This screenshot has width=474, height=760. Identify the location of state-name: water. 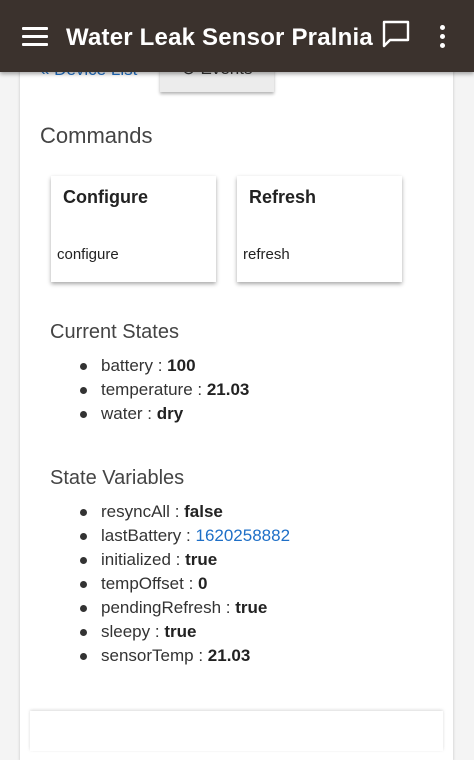
(122, 413).